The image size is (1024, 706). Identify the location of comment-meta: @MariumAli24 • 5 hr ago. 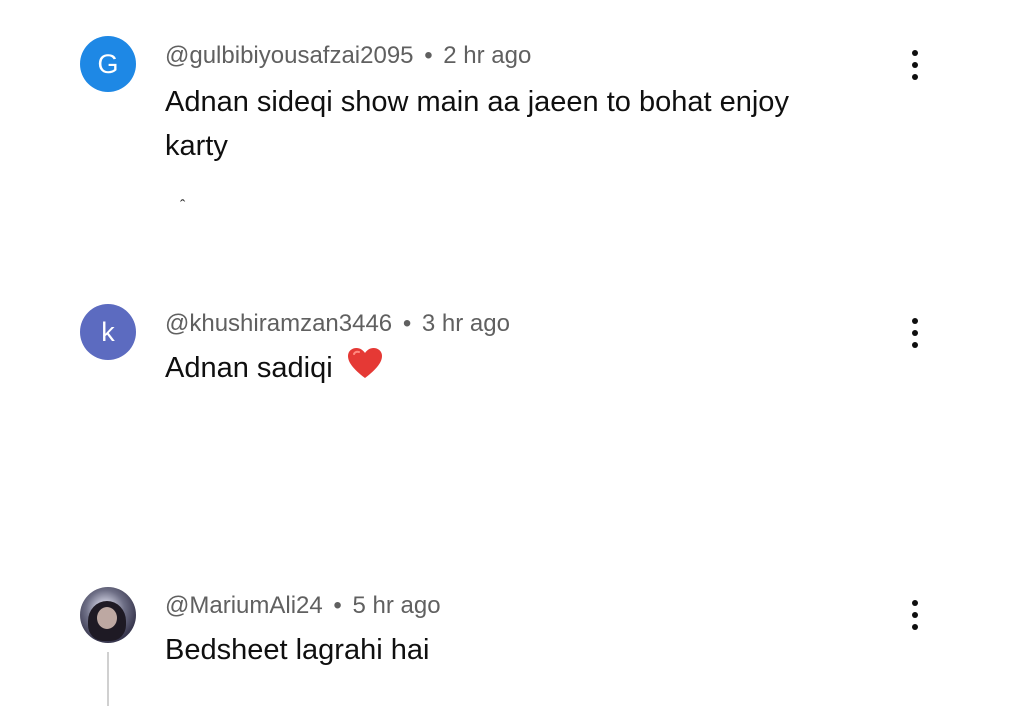
(303, 606).